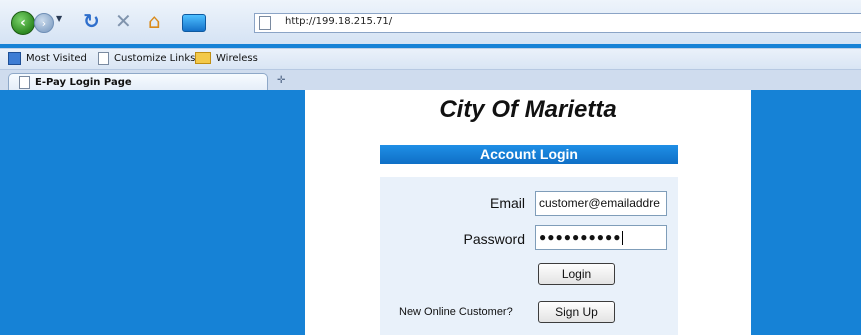 The height and width of the screenshot is (335, 861). Describe the element at coordinates (194, 23) in the screenshot. I see `addon-icon` at that location.